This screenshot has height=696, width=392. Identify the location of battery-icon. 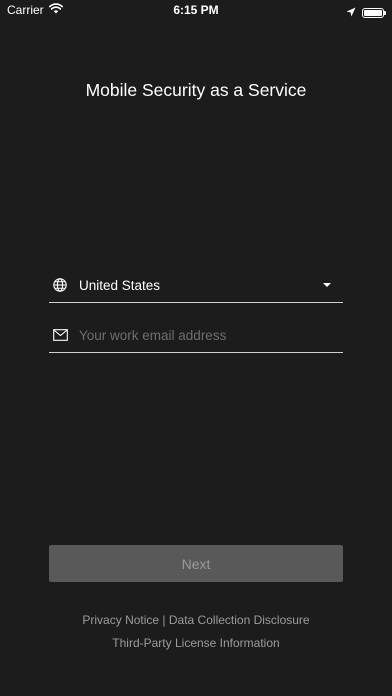
(374, 13).